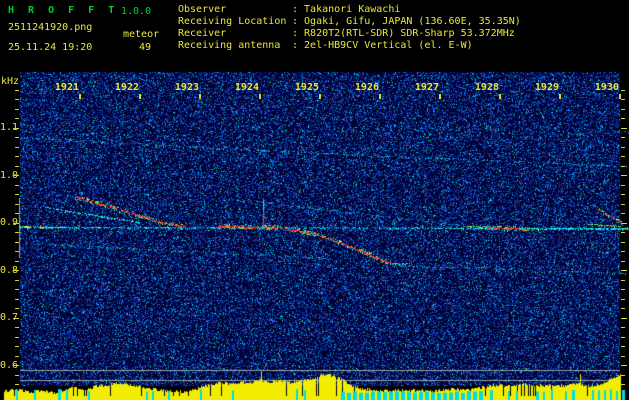 The image size is (629, 400). I want to click on info-label: Receiving antenna, so click(229, 45).